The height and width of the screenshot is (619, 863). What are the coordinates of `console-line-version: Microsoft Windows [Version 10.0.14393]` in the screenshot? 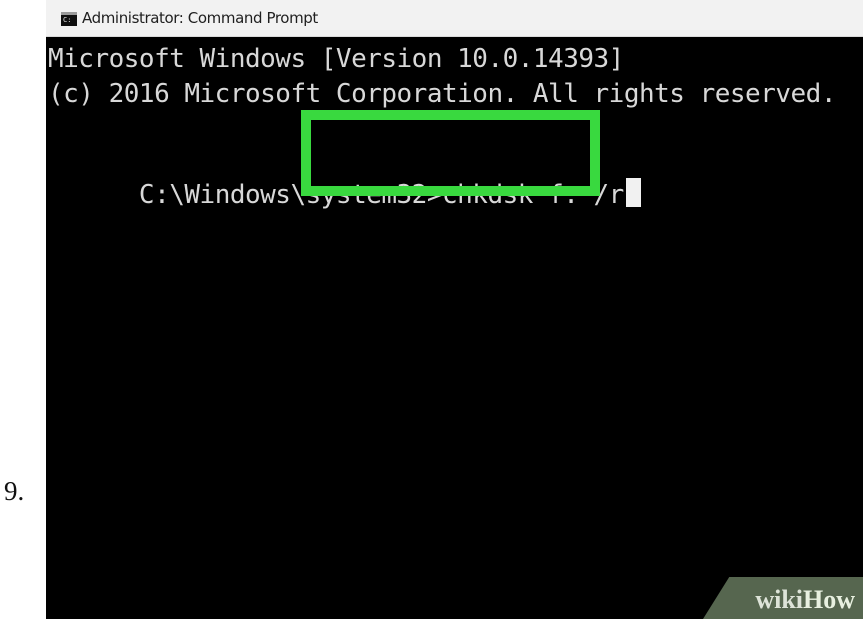 It's located at (336, 59).